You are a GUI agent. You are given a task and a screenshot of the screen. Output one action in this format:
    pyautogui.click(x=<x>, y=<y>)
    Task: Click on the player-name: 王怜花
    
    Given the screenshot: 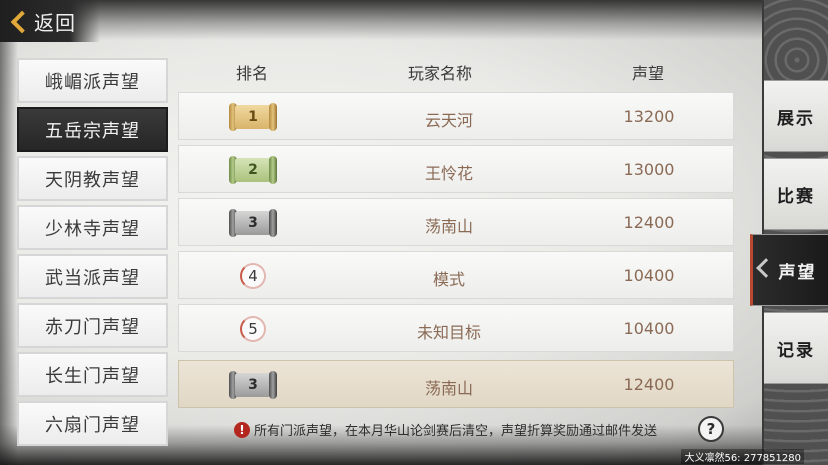 What is the action you would take?
    pyautogui.click(x=448, y=173)
    